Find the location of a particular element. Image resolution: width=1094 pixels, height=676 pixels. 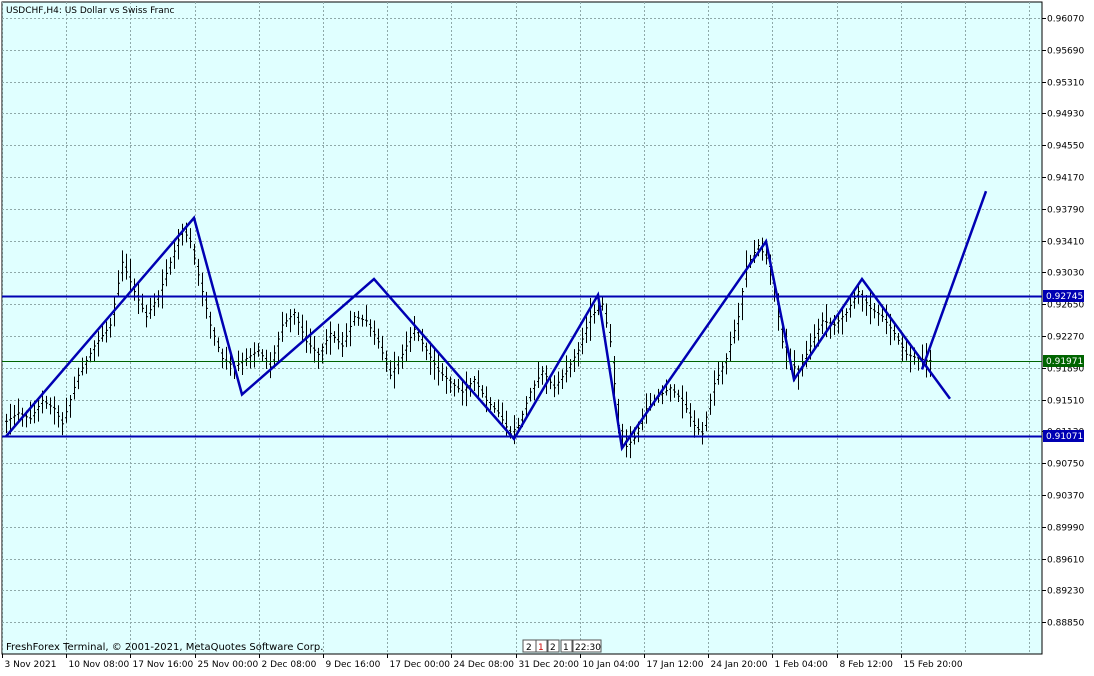

x-tick-label: 8 Feb 12:00 is located at coordinates (867, 665).